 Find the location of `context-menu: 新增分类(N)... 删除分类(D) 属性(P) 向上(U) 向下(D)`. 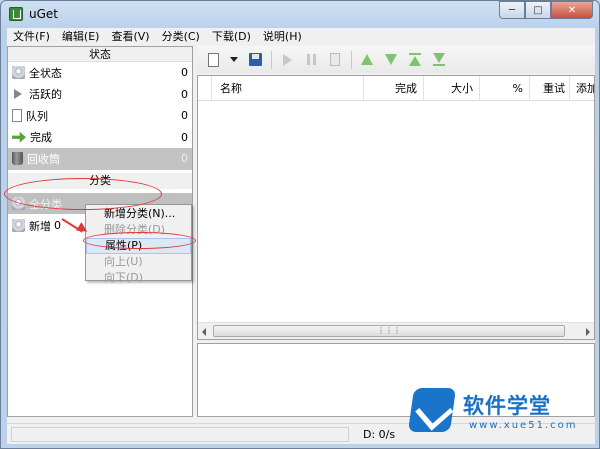

context-menu: 新增分类(N)... 删除分类(D) 属性(P) 向上(U) 向下(D) is located at coordinates (138, 244).